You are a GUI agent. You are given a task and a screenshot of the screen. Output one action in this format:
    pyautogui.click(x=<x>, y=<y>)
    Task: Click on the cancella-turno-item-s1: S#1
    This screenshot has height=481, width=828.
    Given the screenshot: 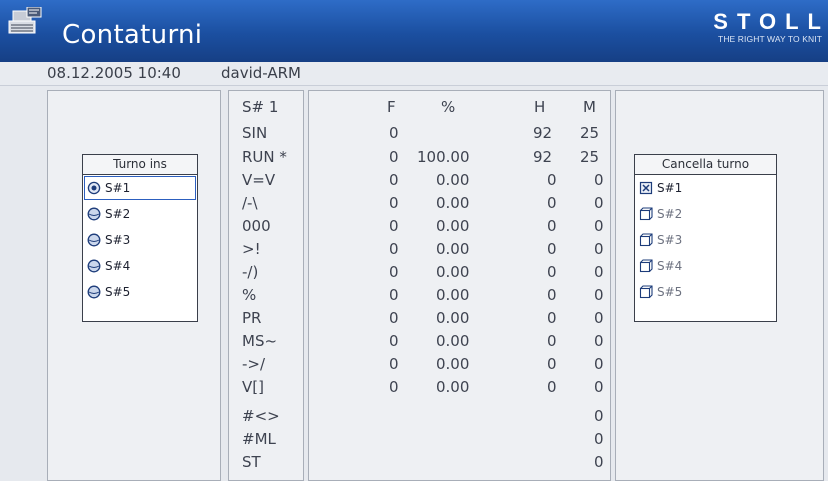 What is the action you would take?
    pyautogui.click(x=705, y=188)
    